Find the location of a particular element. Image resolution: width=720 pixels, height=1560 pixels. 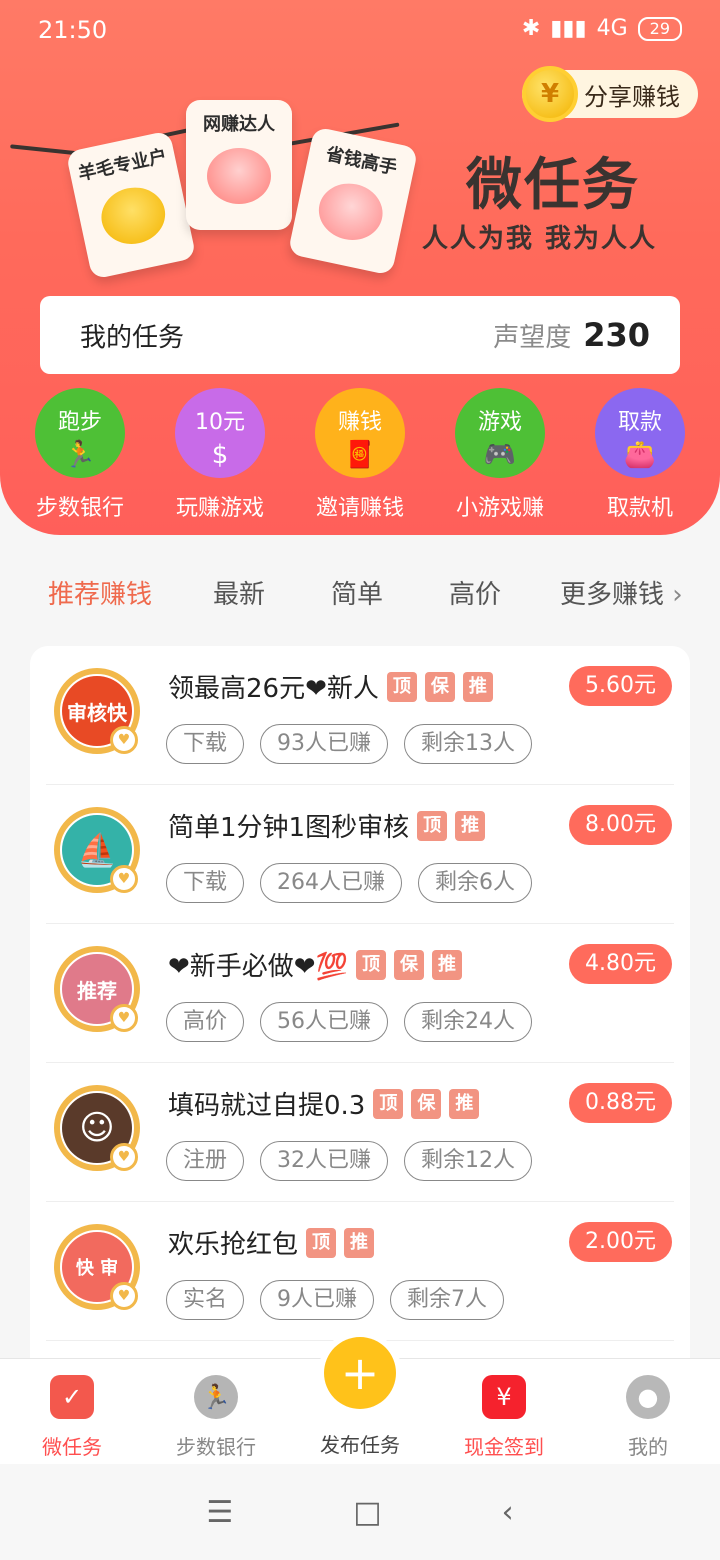

back-icon: ‹ is located at coordinates (508, 1512).